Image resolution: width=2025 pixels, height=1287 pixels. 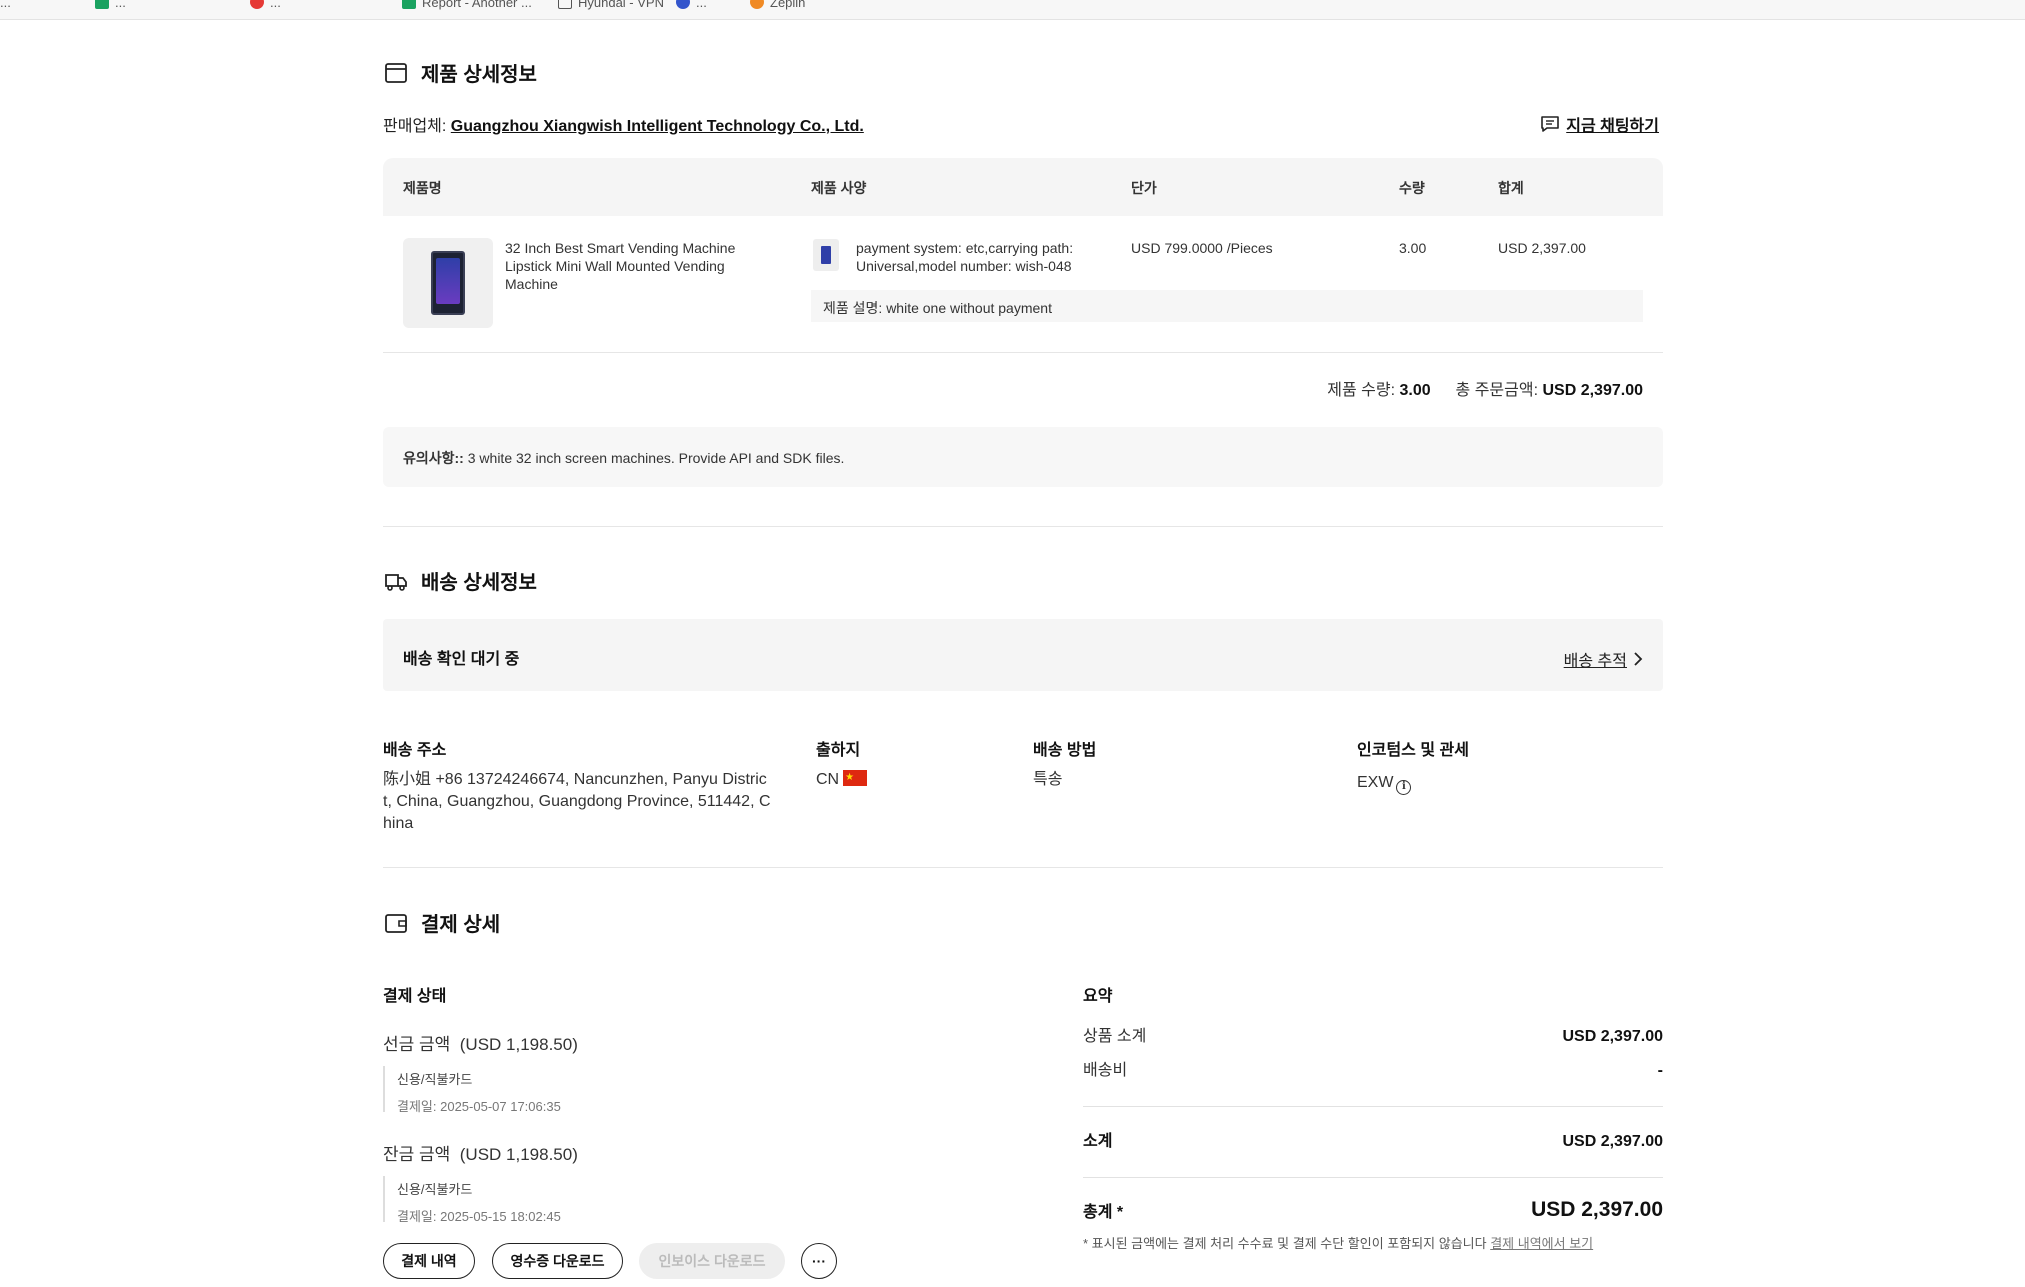 I want to click on col-quantity: 수량, so click(x=1412, y=188).